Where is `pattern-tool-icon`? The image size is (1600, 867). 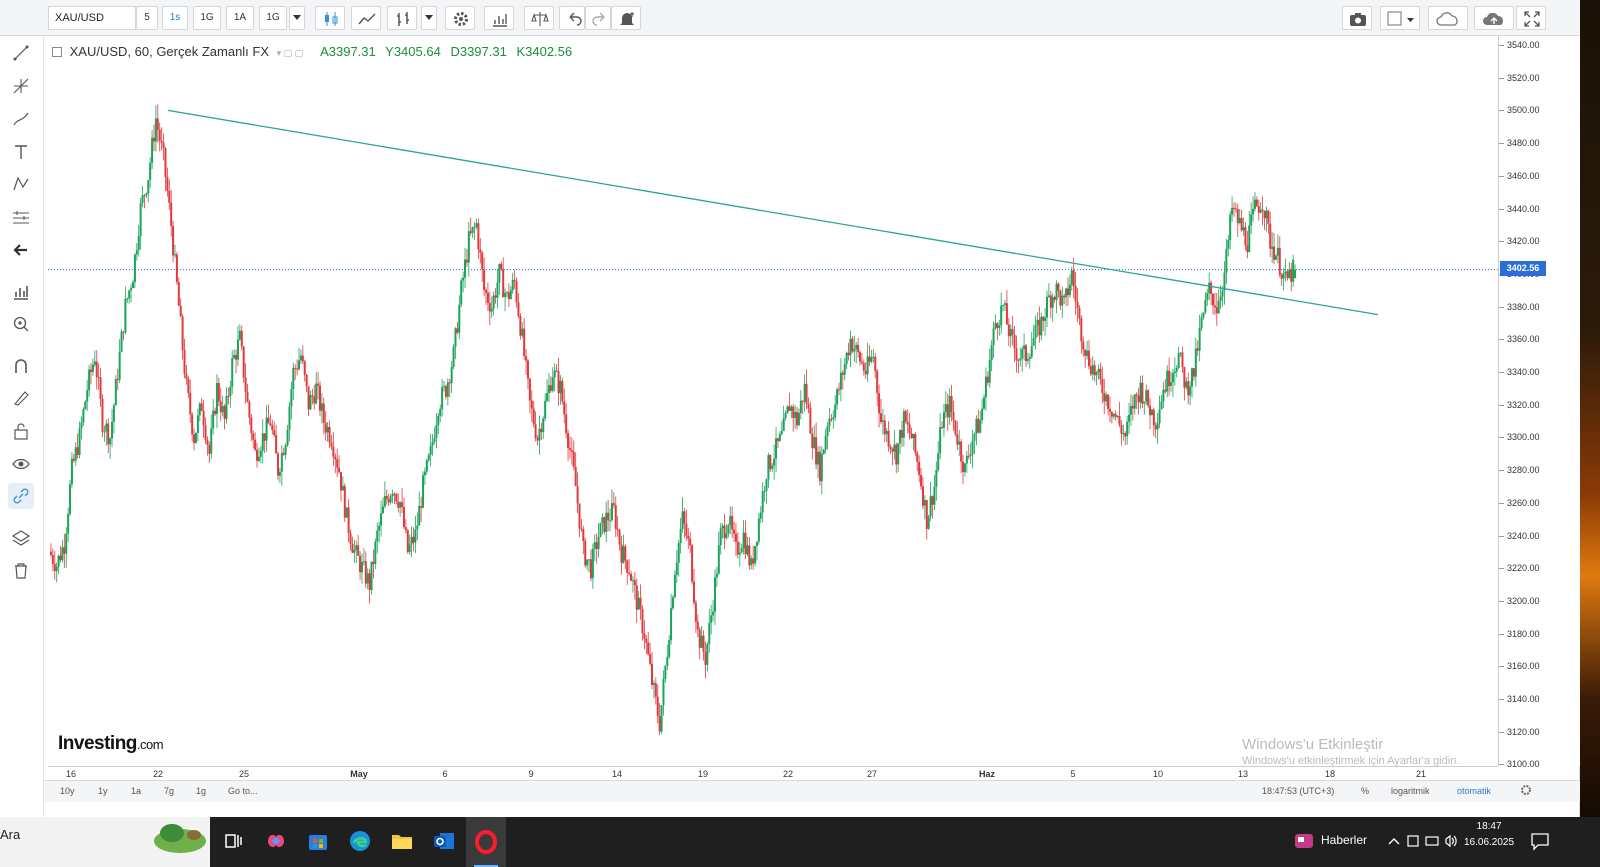 pattern-tool-icon is located at coordinates (21, 184).